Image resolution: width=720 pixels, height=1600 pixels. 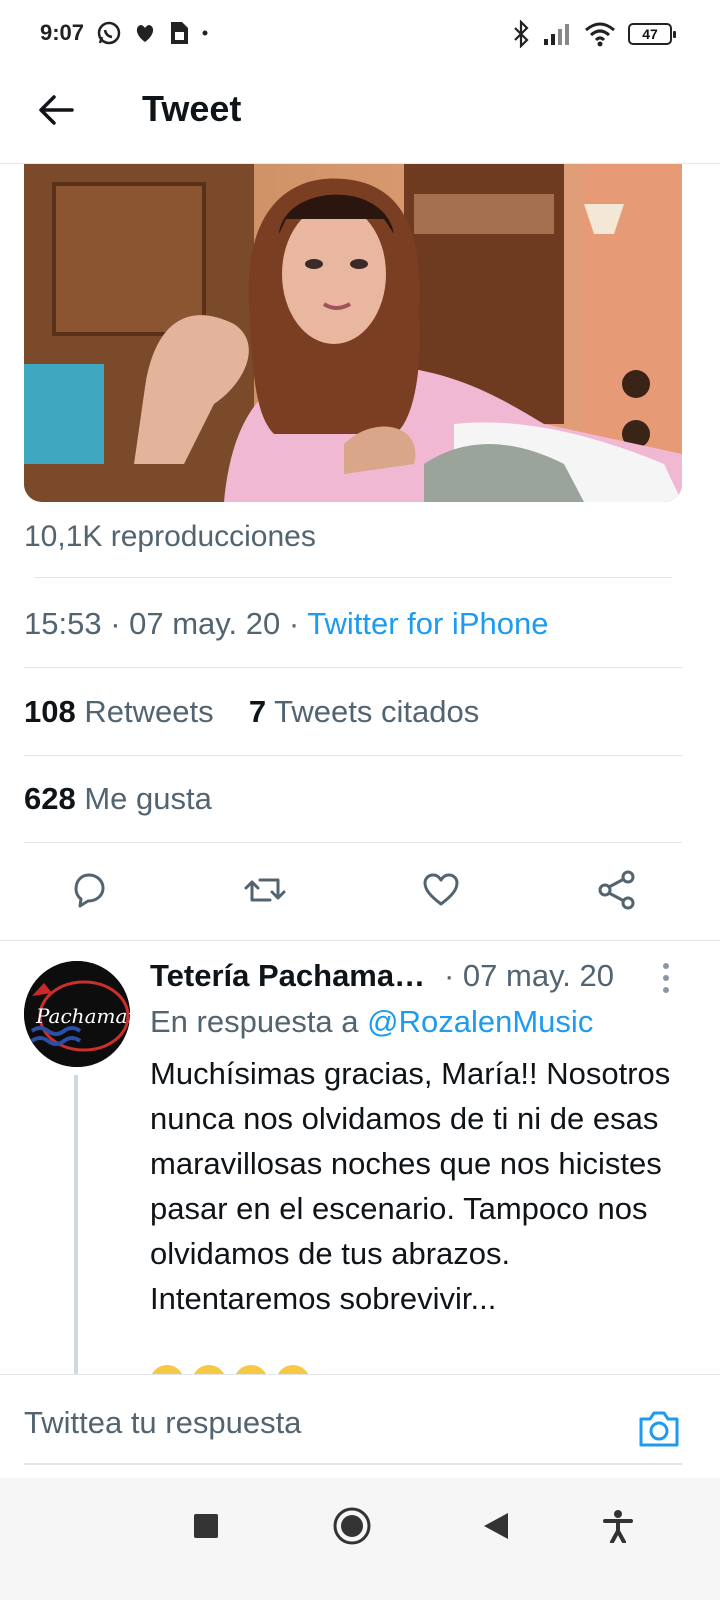 I want to click on retweets-count: 108, so click(x=50, y=711).